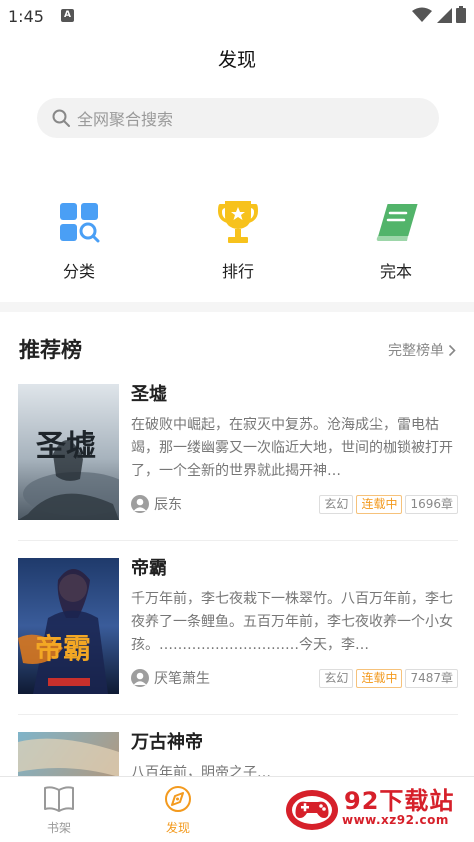 This screenshot has height=842, width=474. What do you see at coordinates (167, 742) in the screenshot?
I see `book-title: 万古神帝` at bounding box center [167, 742].